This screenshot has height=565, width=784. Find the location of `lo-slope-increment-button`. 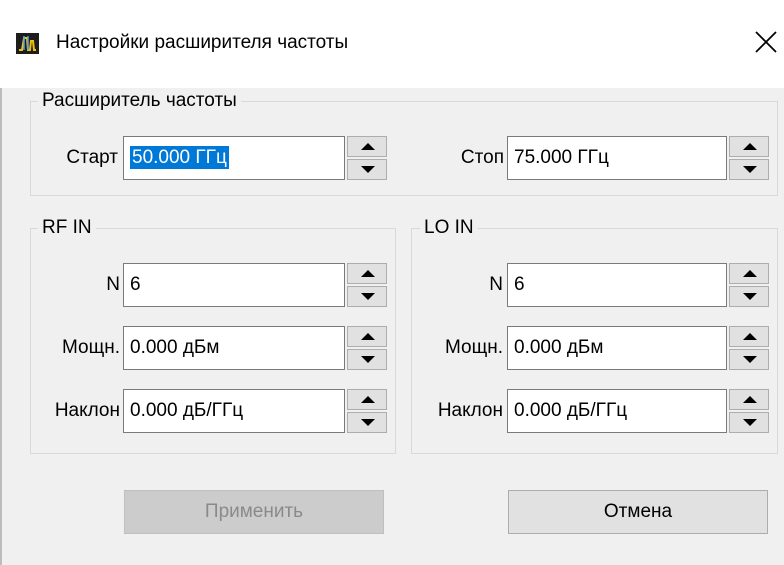

lo-slope-increment-button is located at coordinates (749, 399).